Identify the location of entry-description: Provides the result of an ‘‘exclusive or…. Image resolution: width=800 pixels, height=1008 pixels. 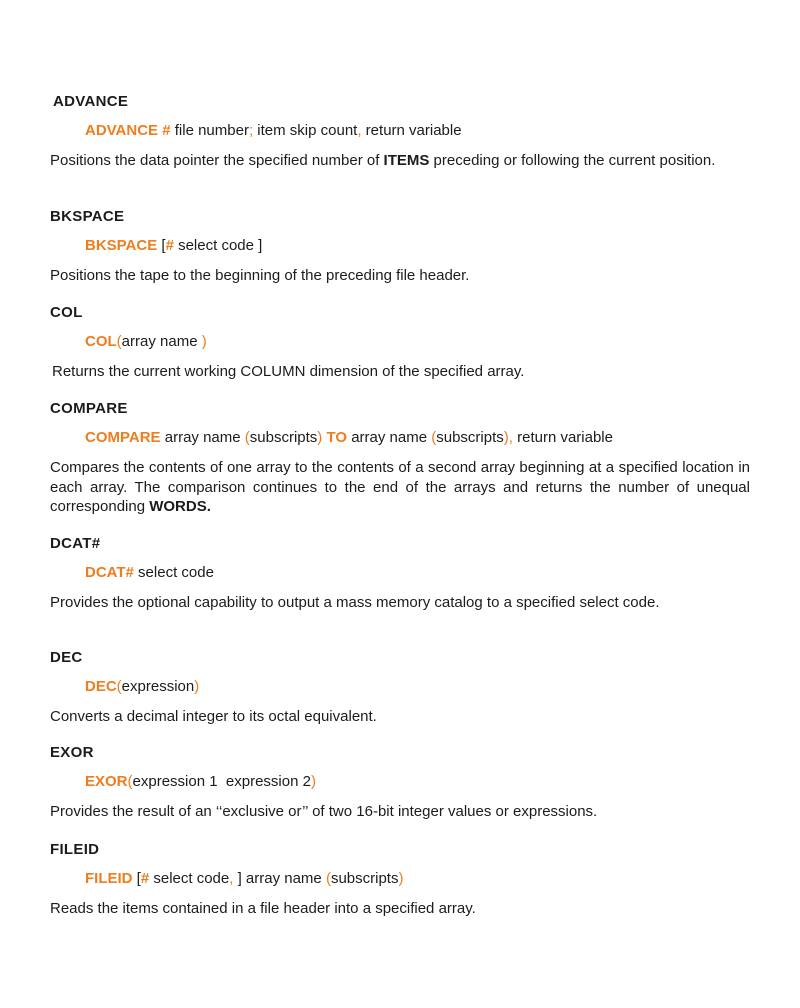
(324, 811).